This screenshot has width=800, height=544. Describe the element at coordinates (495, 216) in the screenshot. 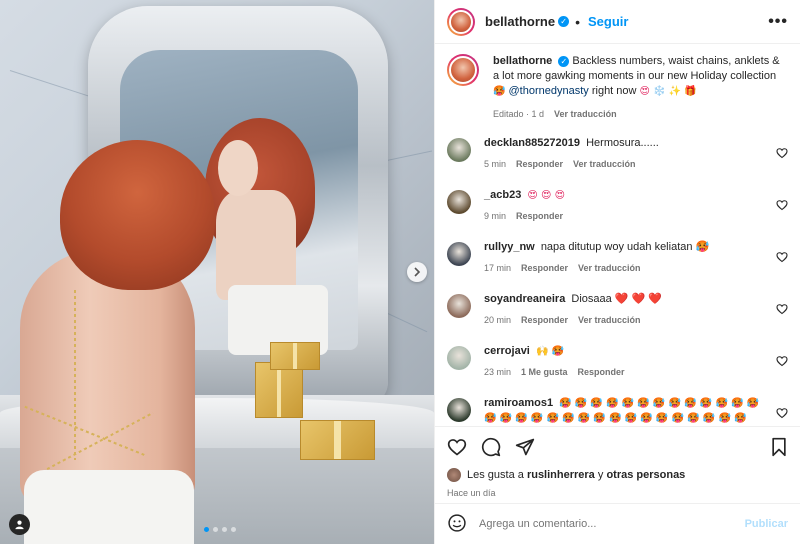

I see `comment-time: 9 min` at that location.